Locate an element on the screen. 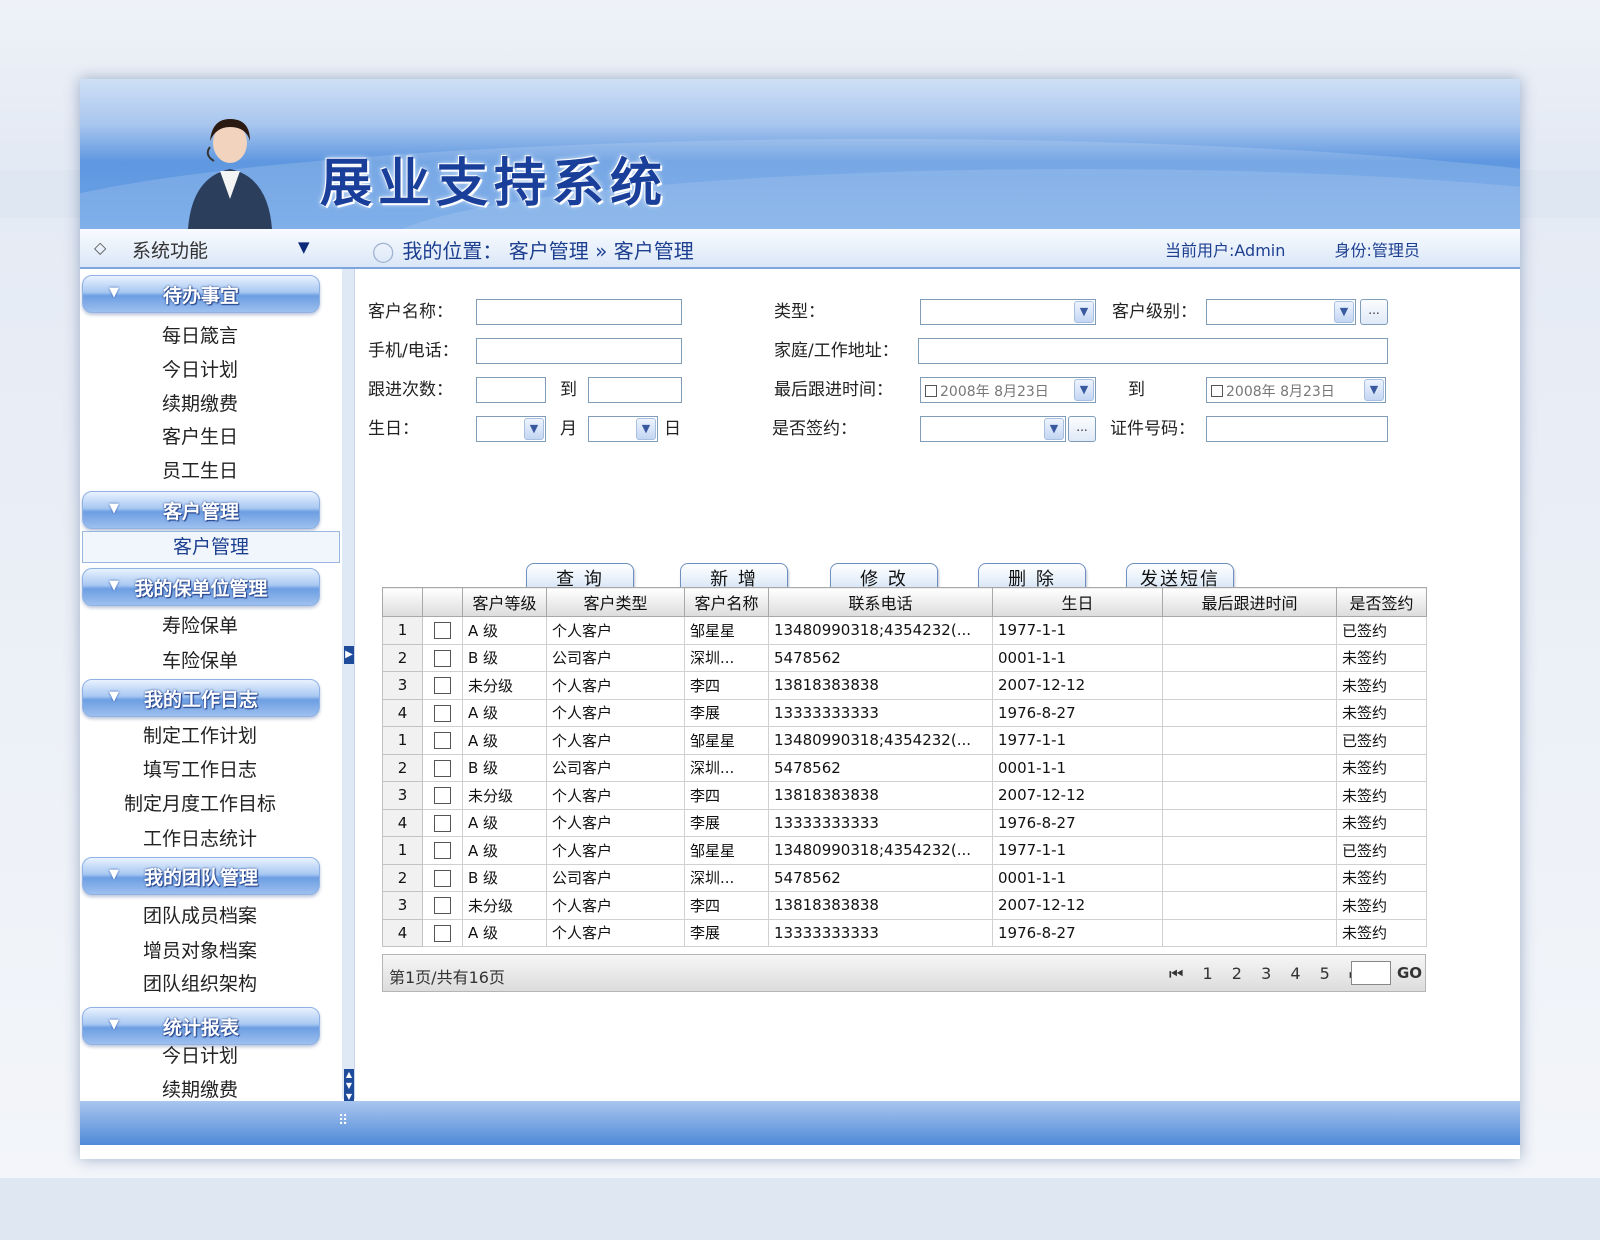 The height and width of the screenshot is (1240, 1600). page-link: 5 is located at coordinates (1325, 973).